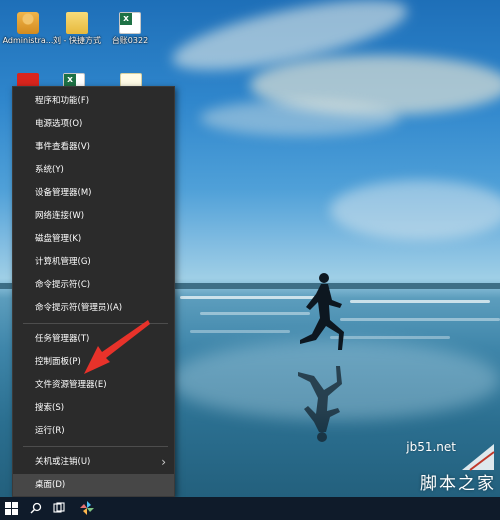  I want to click on user-folder-icon, so click(28, 23).